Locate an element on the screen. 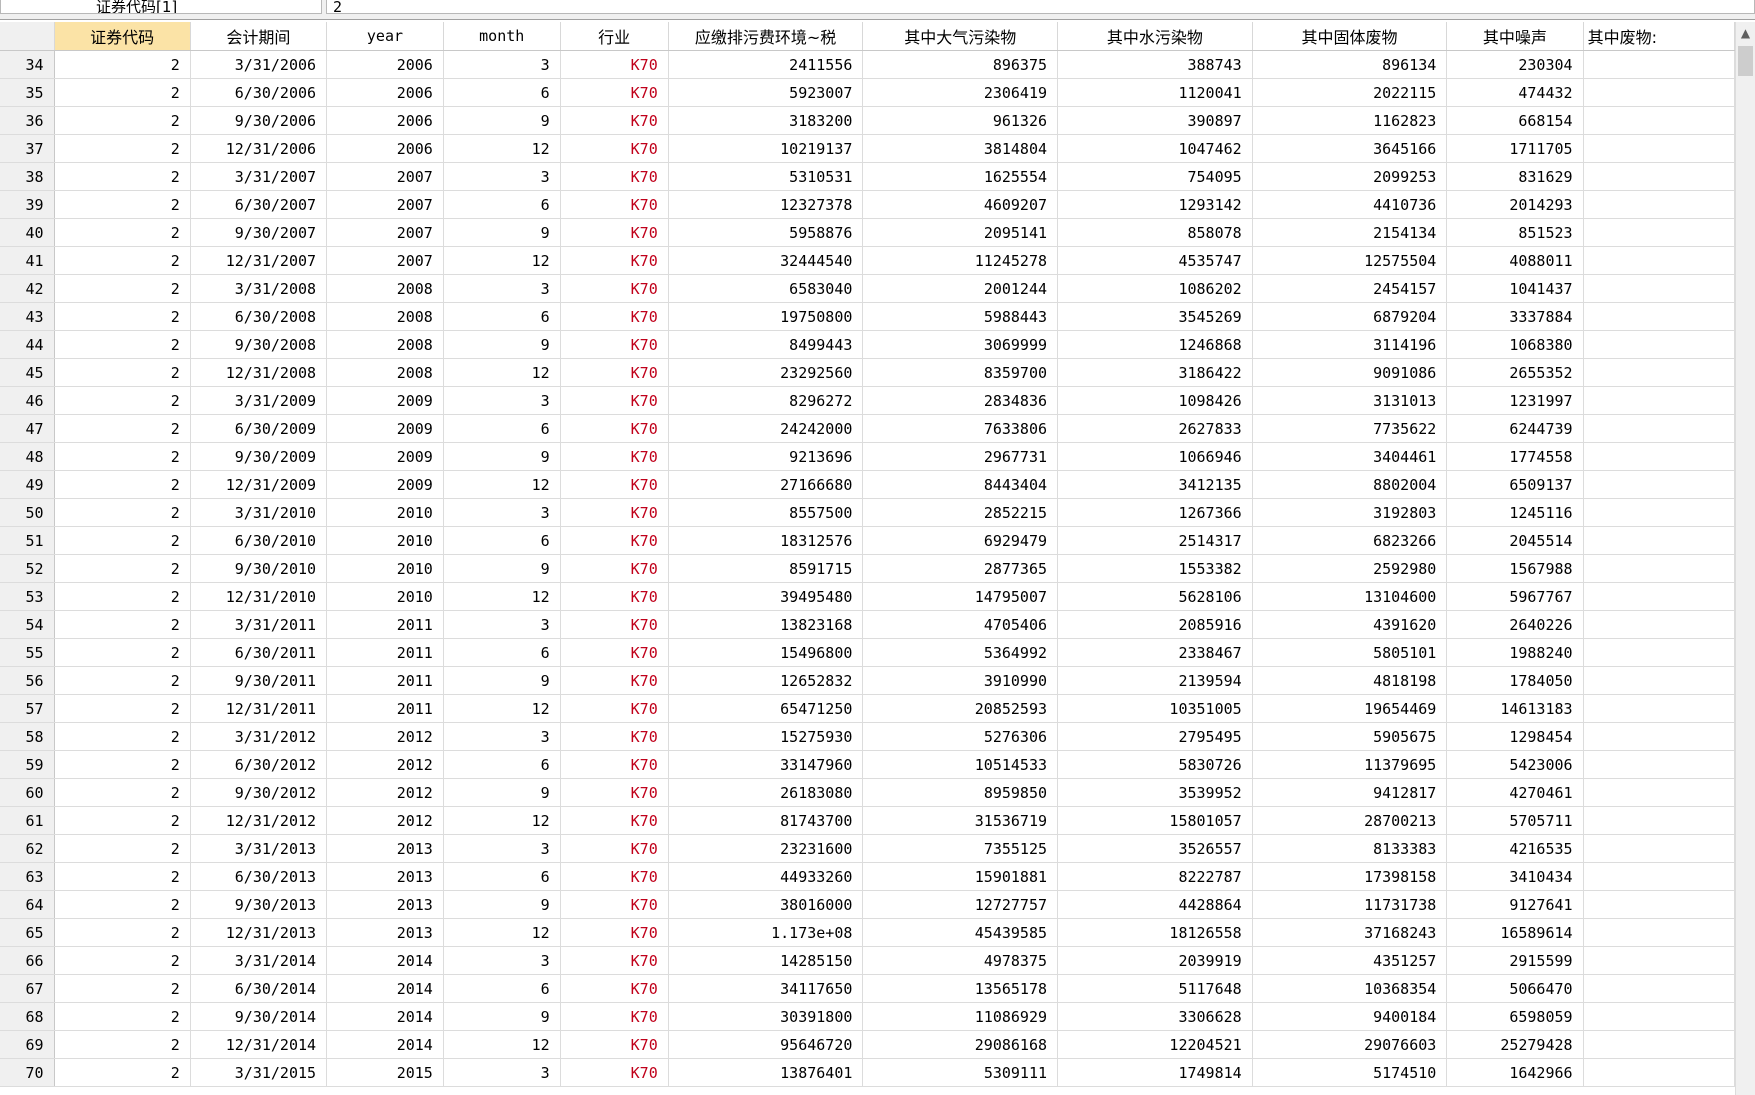 Image resolution: width=1755 pixels, height=1095 pixels. cell-value-field: 2 is located at coordinates (1040, 7).